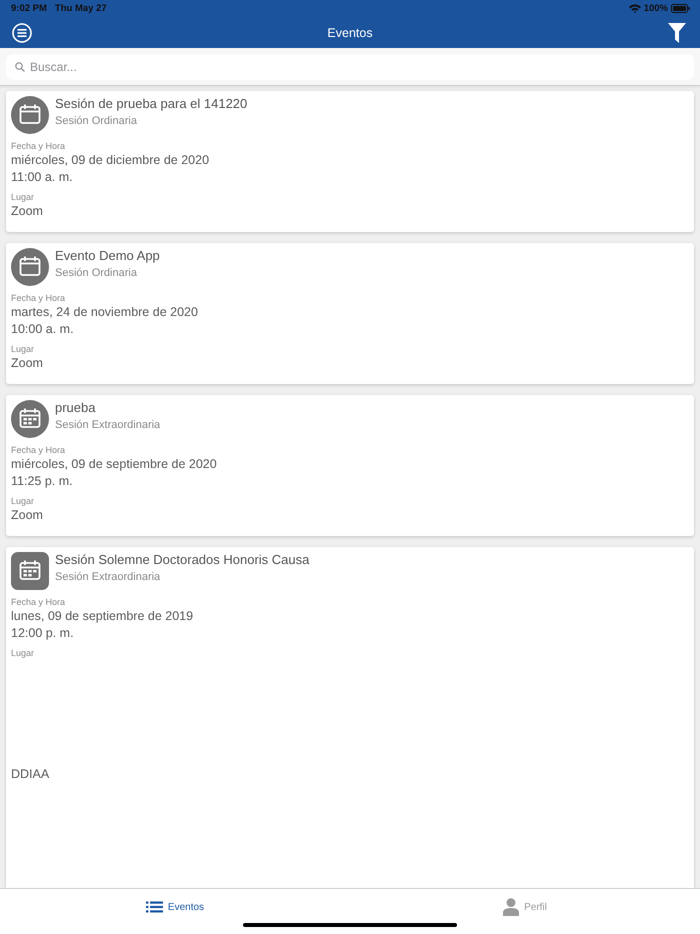 This screenshot has width=700, height=934. I want to click on event-time: 12:00 p. m., so click(42, 633).